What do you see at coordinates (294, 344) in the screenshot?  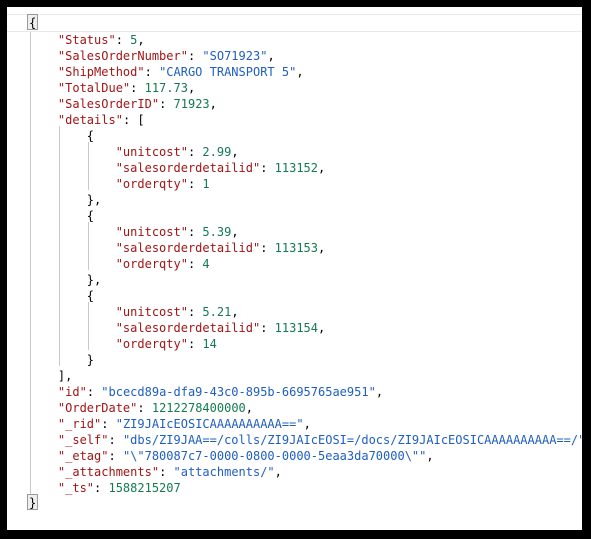 I see `code-line: "orderqty": 14` at bounding box center [294, 344].